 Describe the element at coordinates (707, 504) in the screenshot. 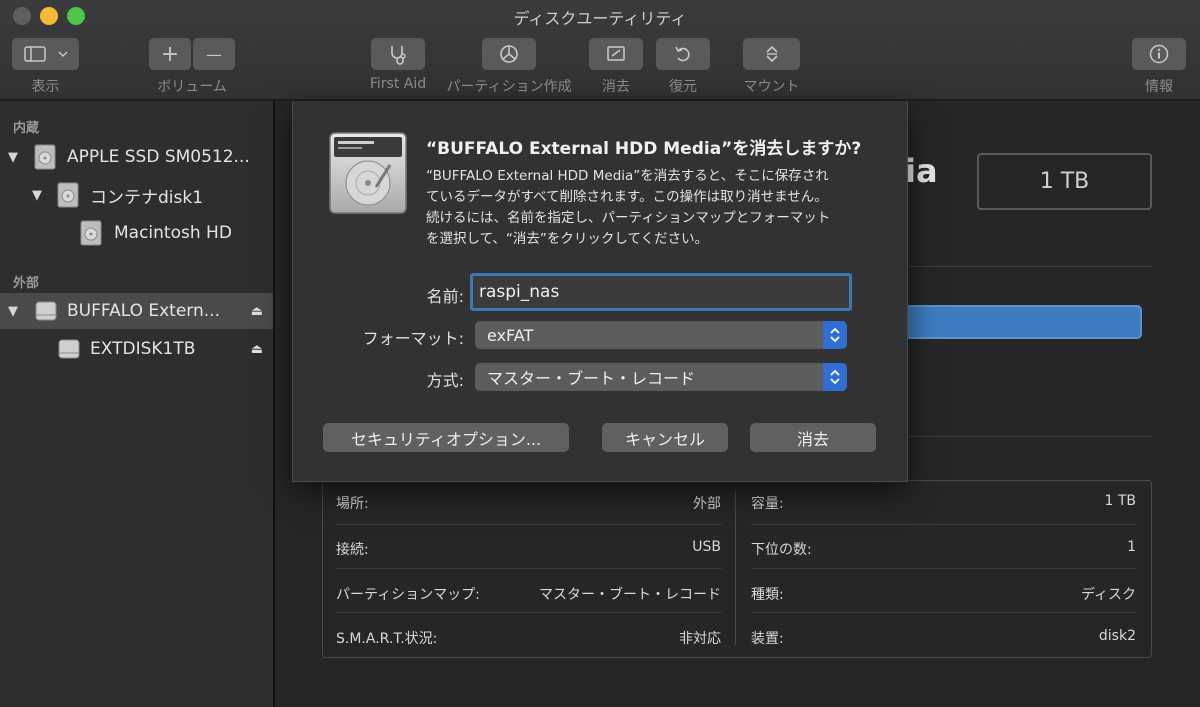

I see `location-value: 外部` at that location.